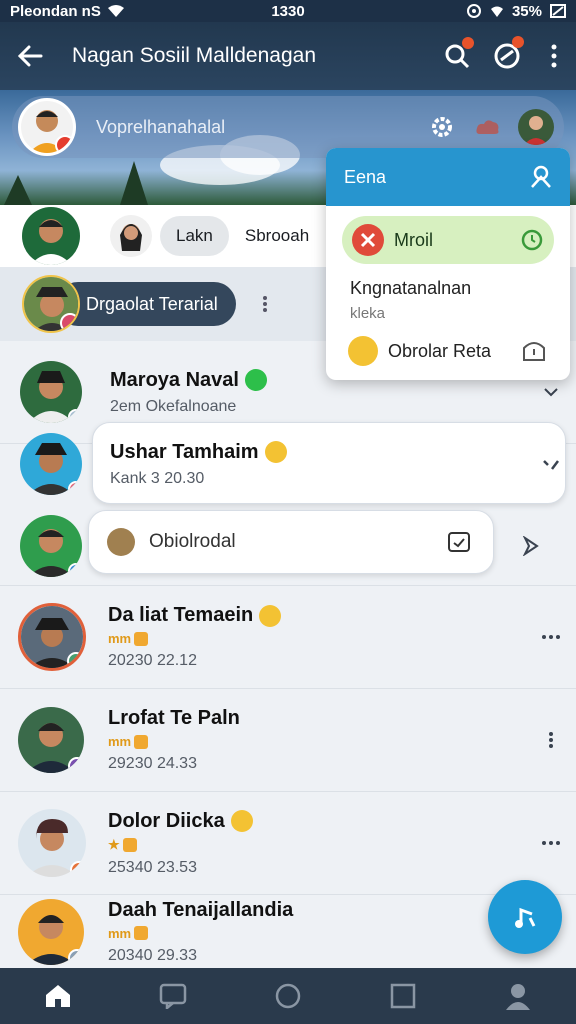 The width and height of the screenshot is (576, 1024). I want to click on sticker-icon, so click(121, 542).